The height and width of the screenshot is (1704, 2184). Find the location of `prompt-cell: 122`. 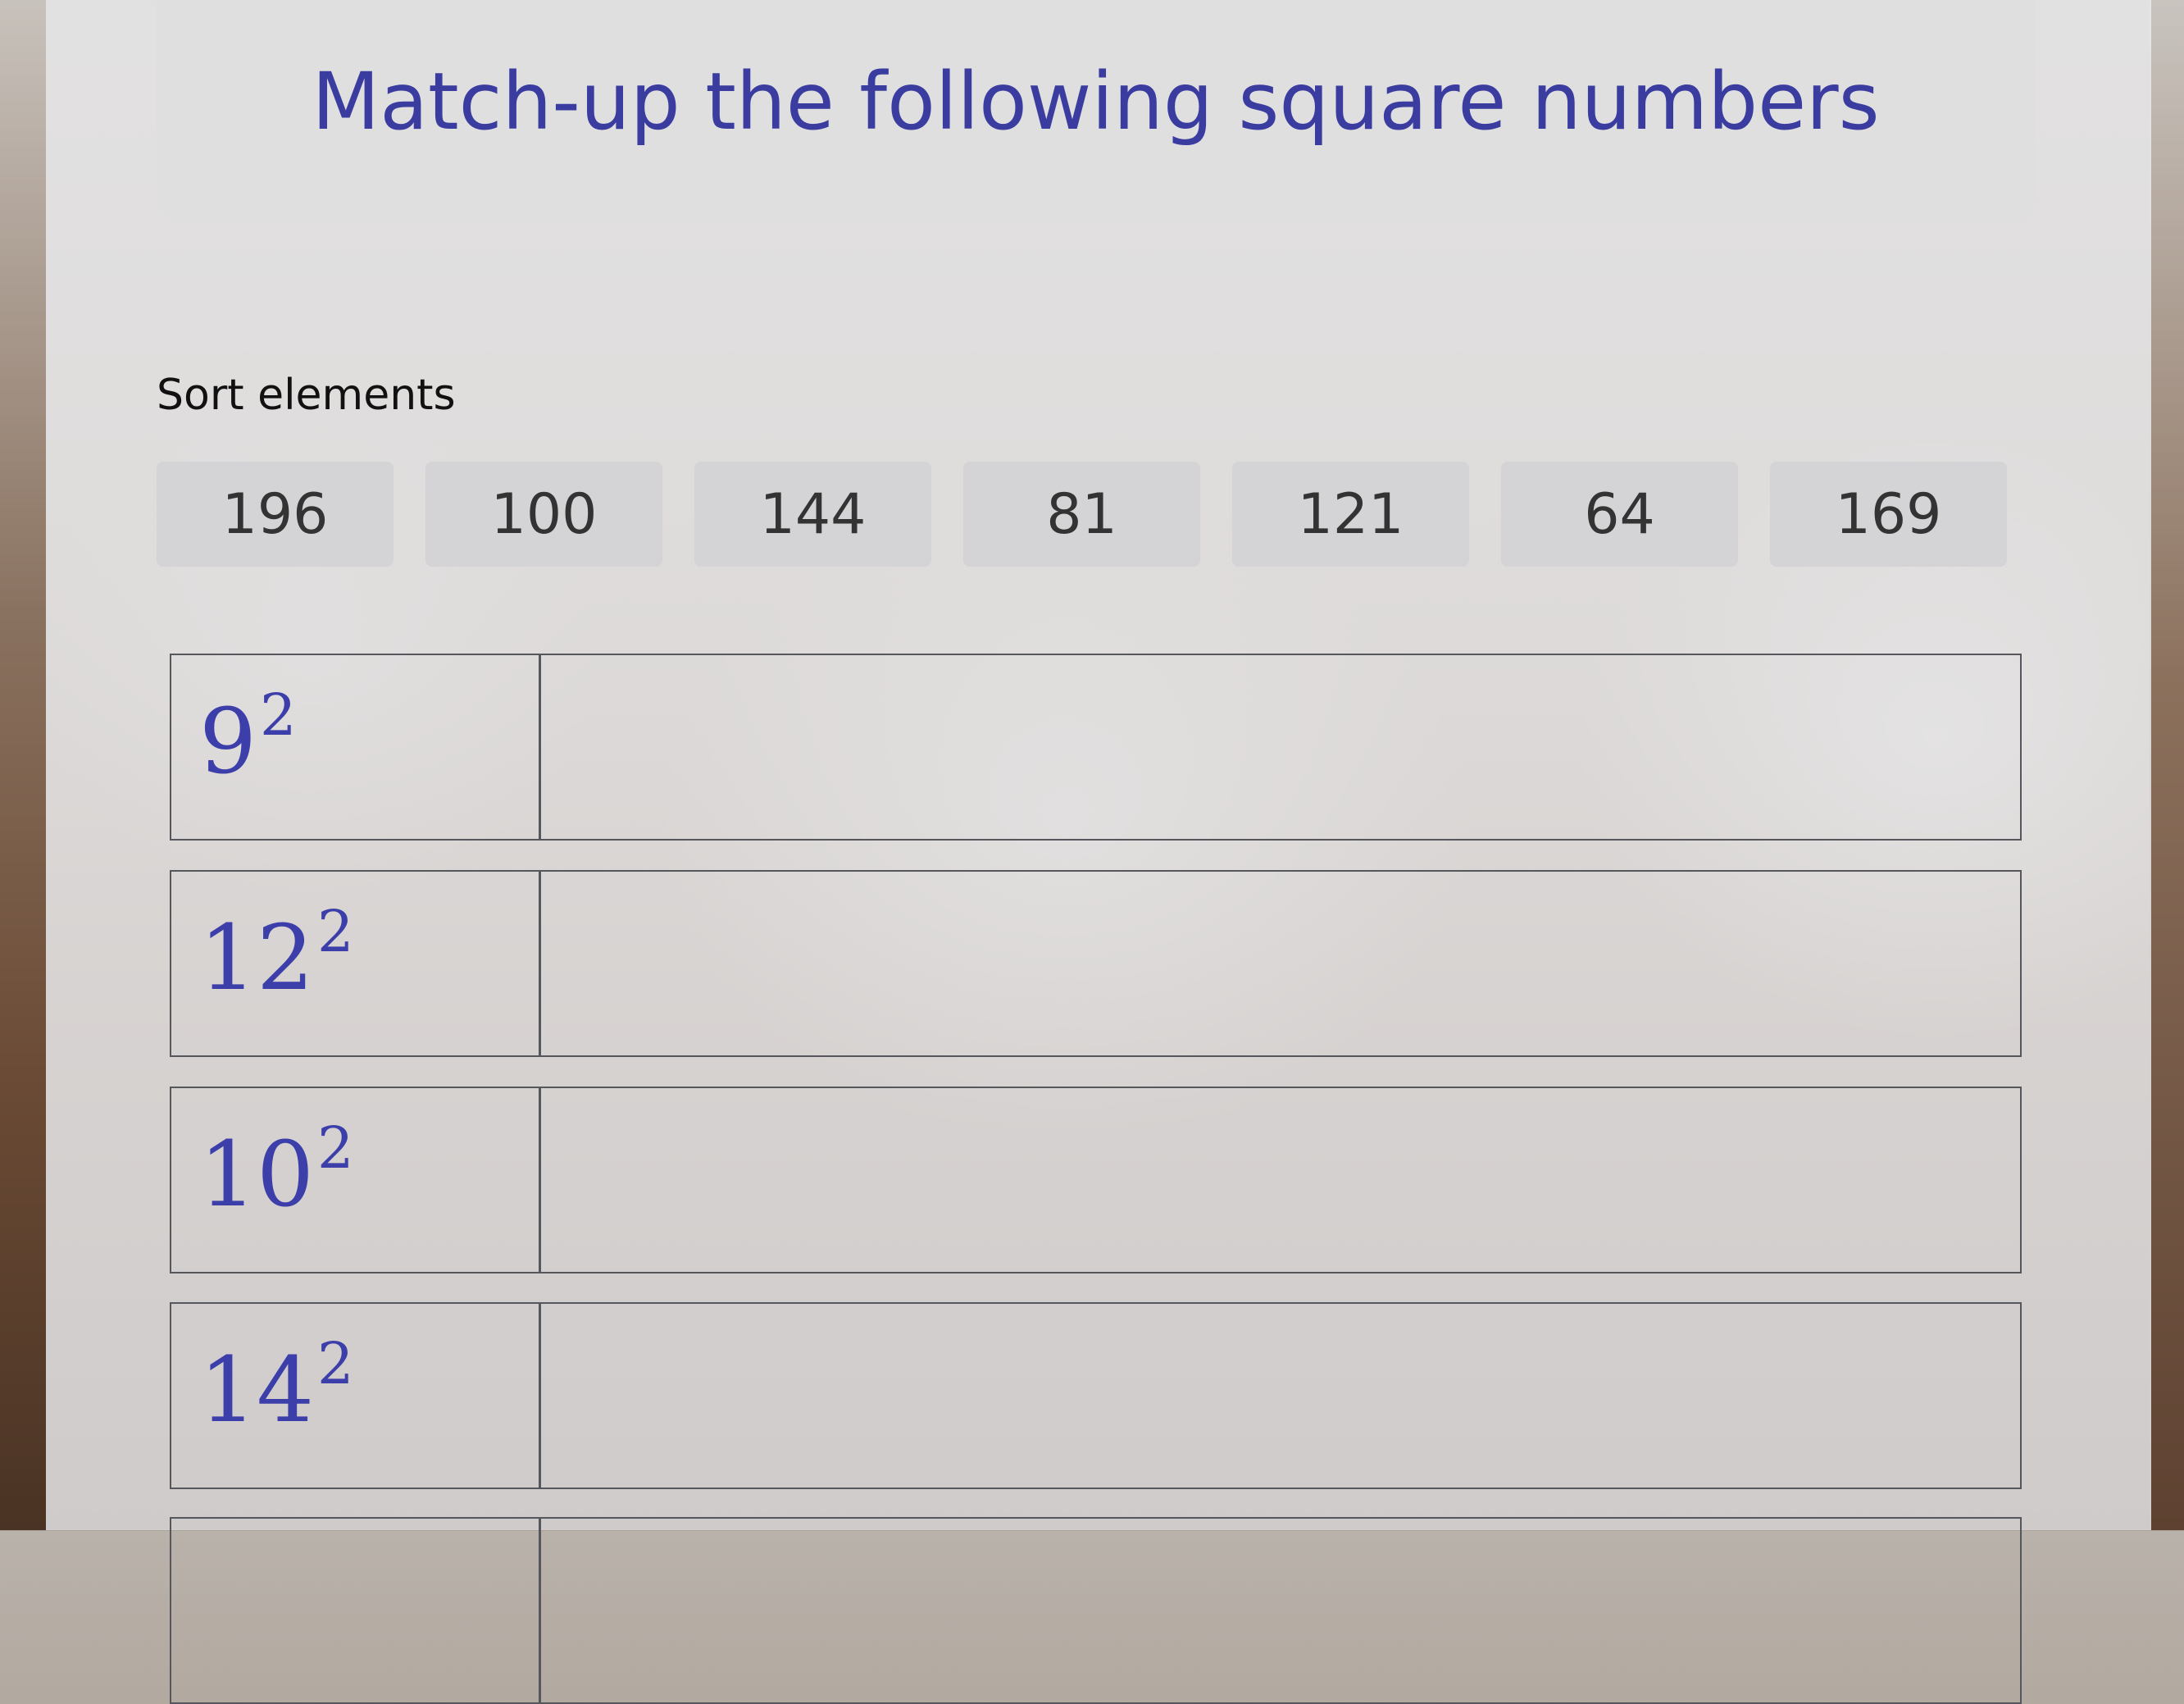

prompt-cell: 122 is located at coordinates (356, 963).